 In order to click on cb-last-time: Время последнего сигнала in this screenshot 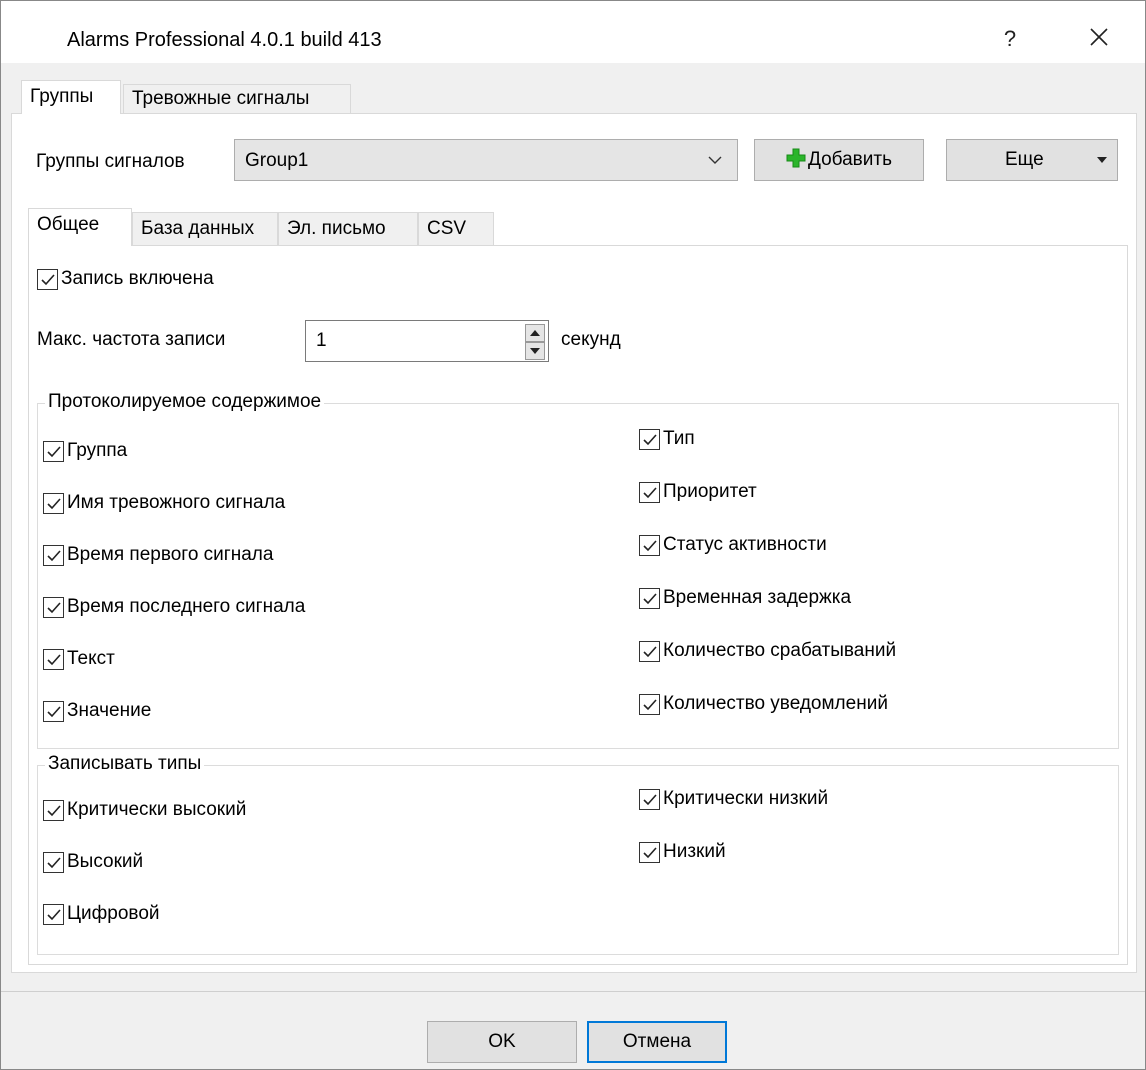, I will do `click(174, 607)`.